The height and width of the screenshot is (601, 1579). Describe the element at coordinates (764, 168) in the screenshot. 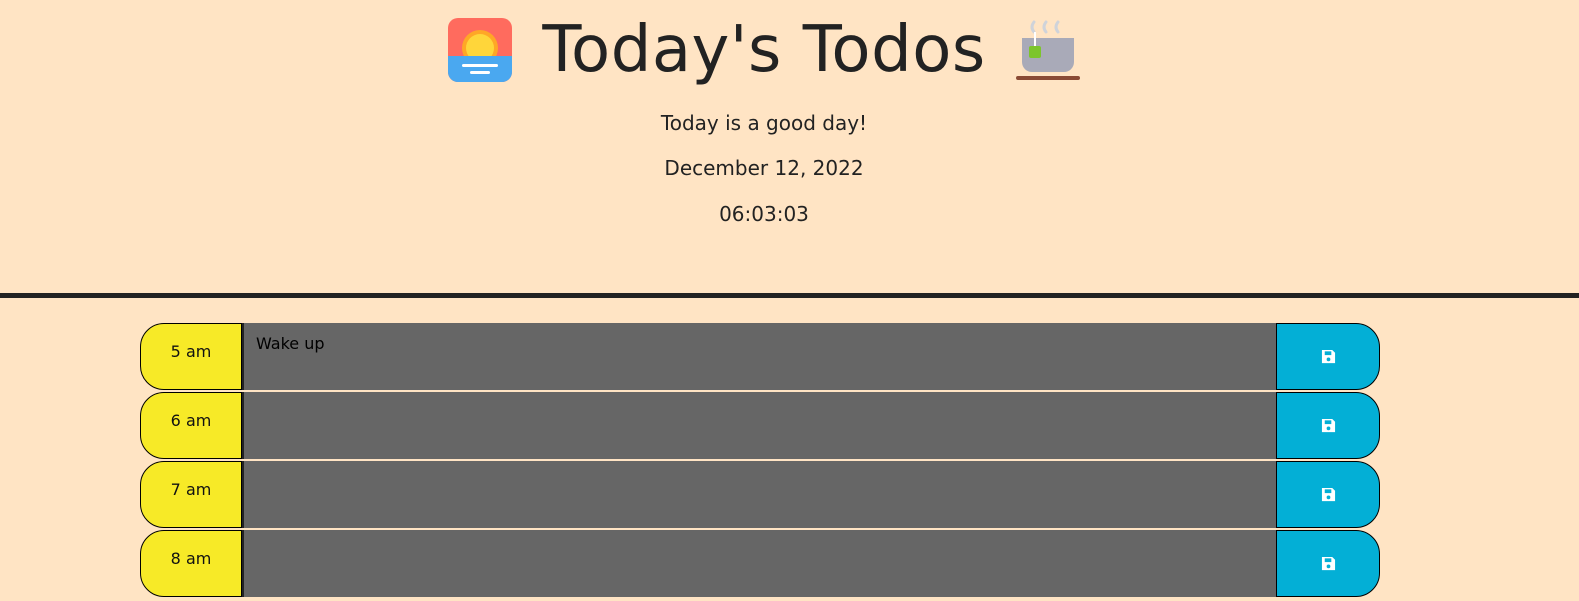

I see `current-date: December 12, 2022` at that location.